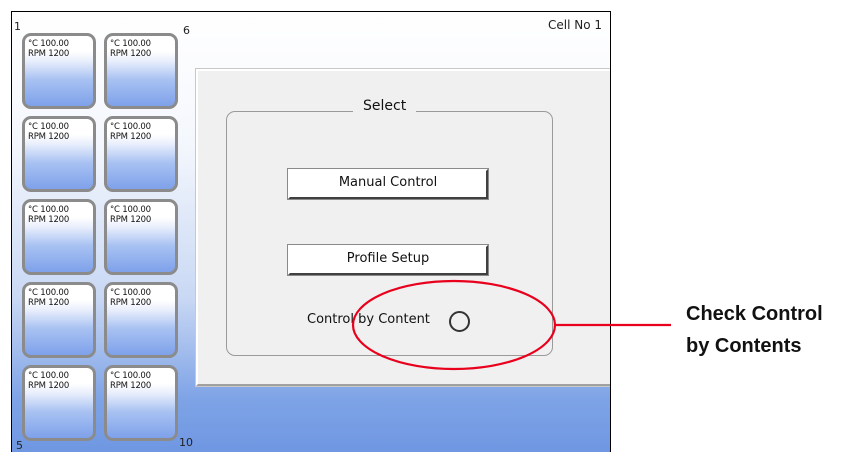 The height and width of the screenshot is (452, 861). I want to click on cell-tile-6: °C 100.00 RPM 1200, so click(141, 71).